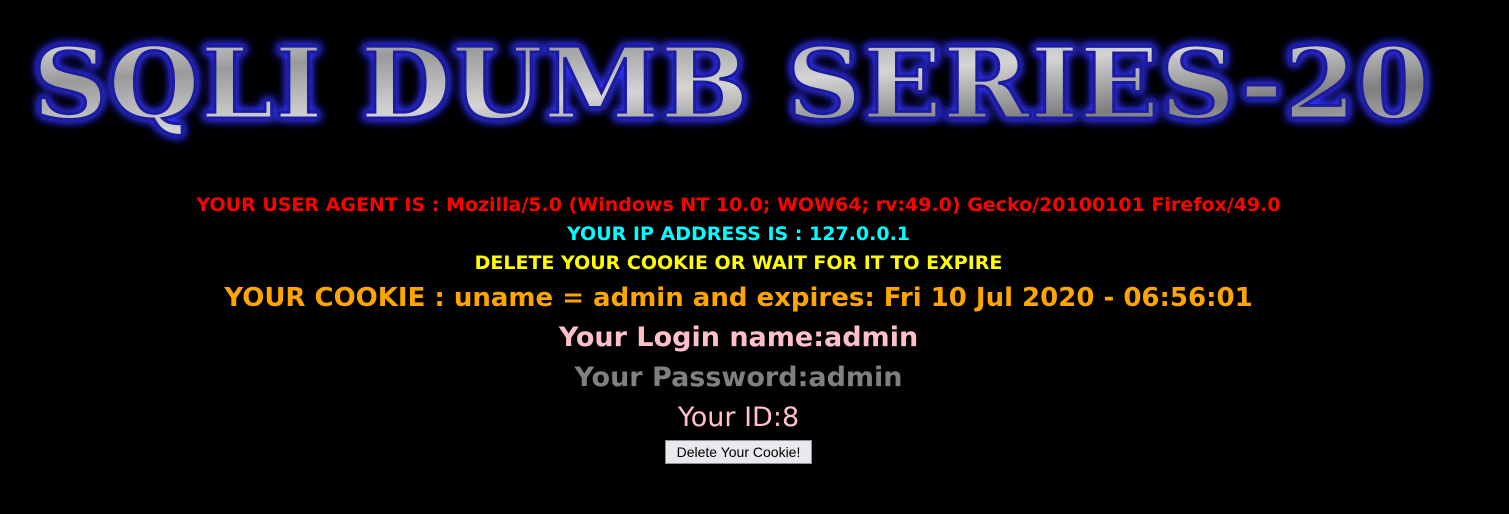  I want to click on delete-cookie-button: Delete Your Cookie!, so click(738, 452).